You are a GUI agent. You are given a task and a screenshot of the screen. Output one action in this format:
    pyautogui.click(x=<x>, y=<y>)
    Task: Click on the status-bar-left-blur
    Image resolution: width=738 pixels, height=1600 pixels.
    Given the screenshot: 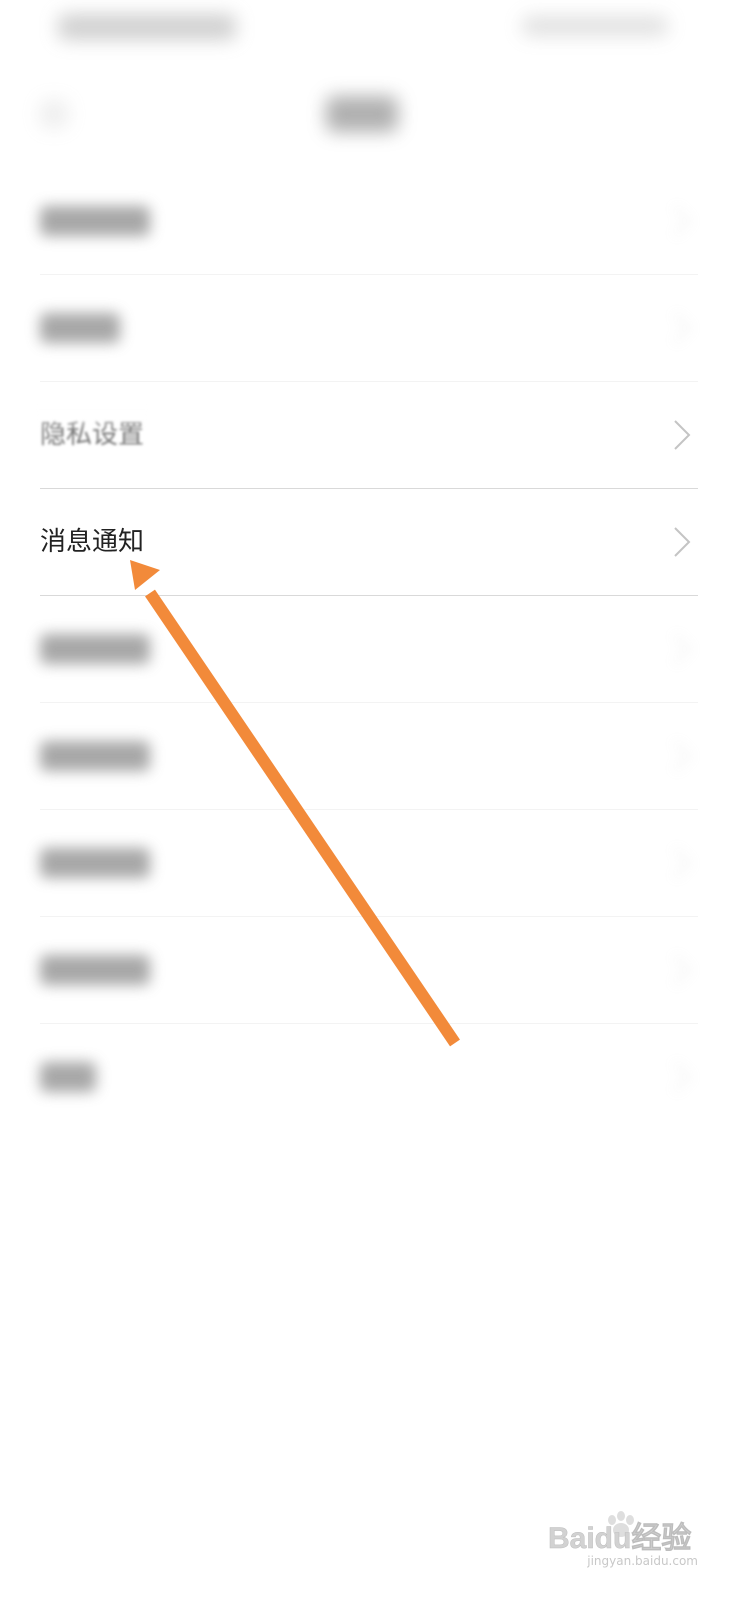 What is the action you would take?
    pyautogui.click(x=147, y=27)
    